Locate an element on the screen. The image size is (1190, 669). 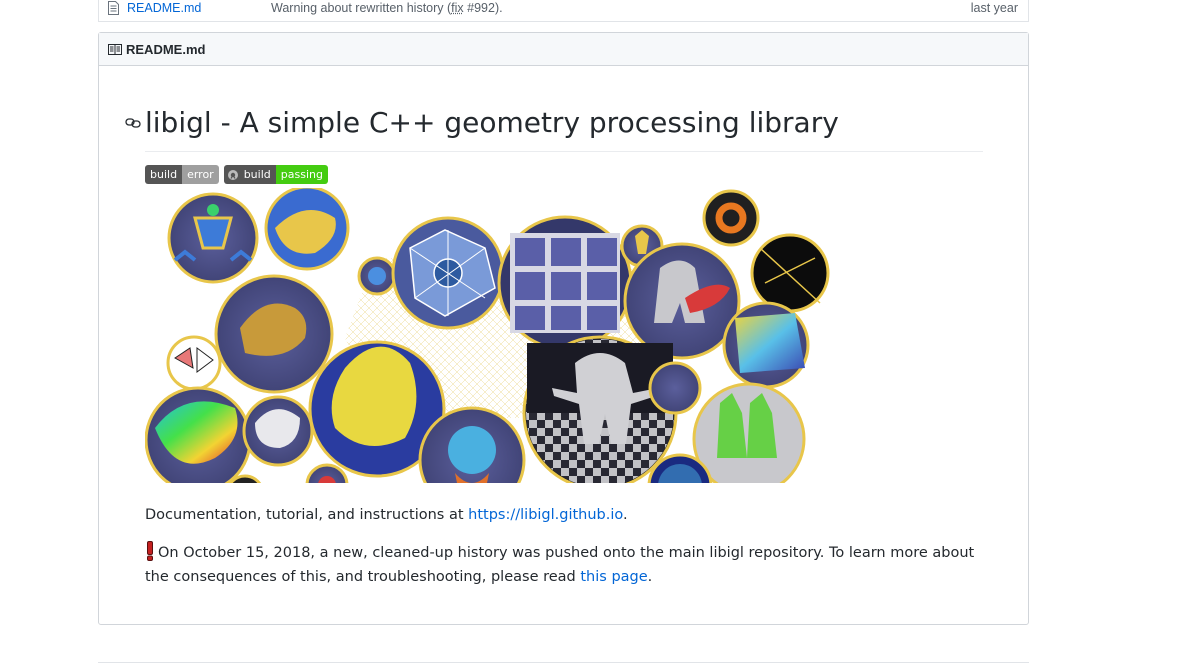
file-name-link: README.md is located at coordinates (164, 8).